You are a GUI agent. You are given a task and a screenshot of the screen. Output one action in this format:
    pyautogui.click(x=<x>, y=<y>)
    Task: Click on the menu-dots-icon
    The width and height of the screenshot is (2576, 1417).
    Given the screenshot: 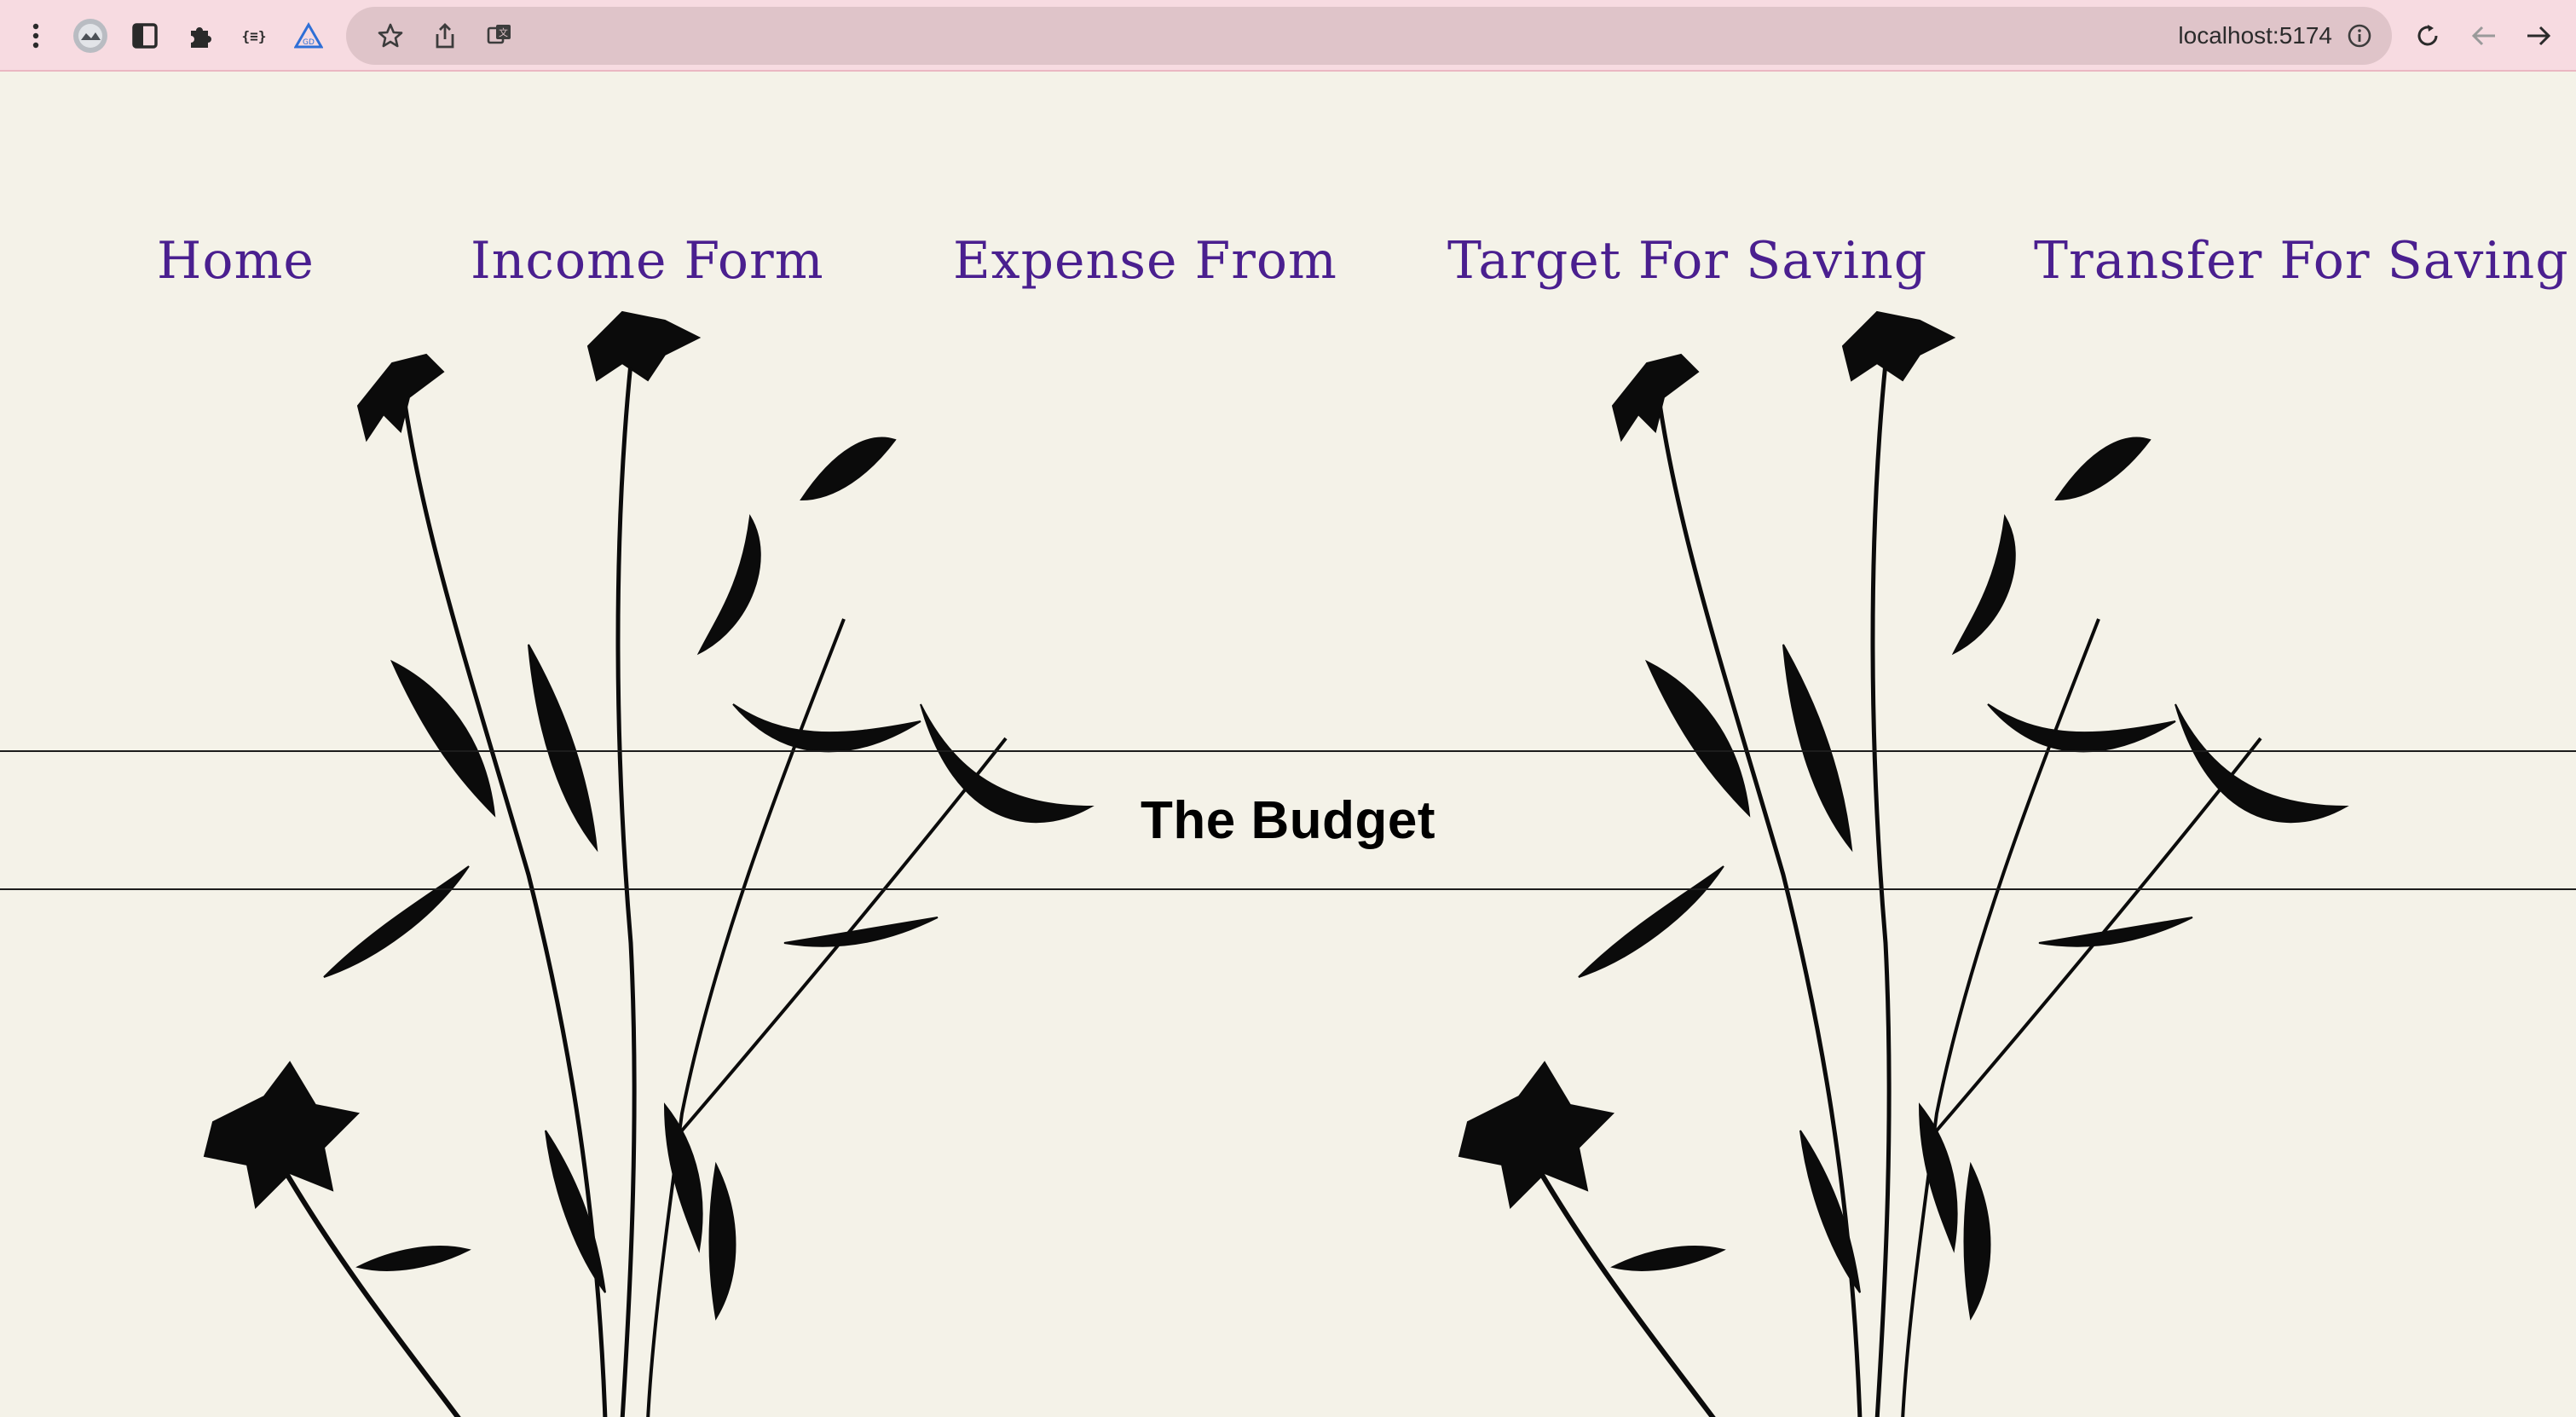 What is the action you would take?
    pyautogui.click(x=36, y=36)
    